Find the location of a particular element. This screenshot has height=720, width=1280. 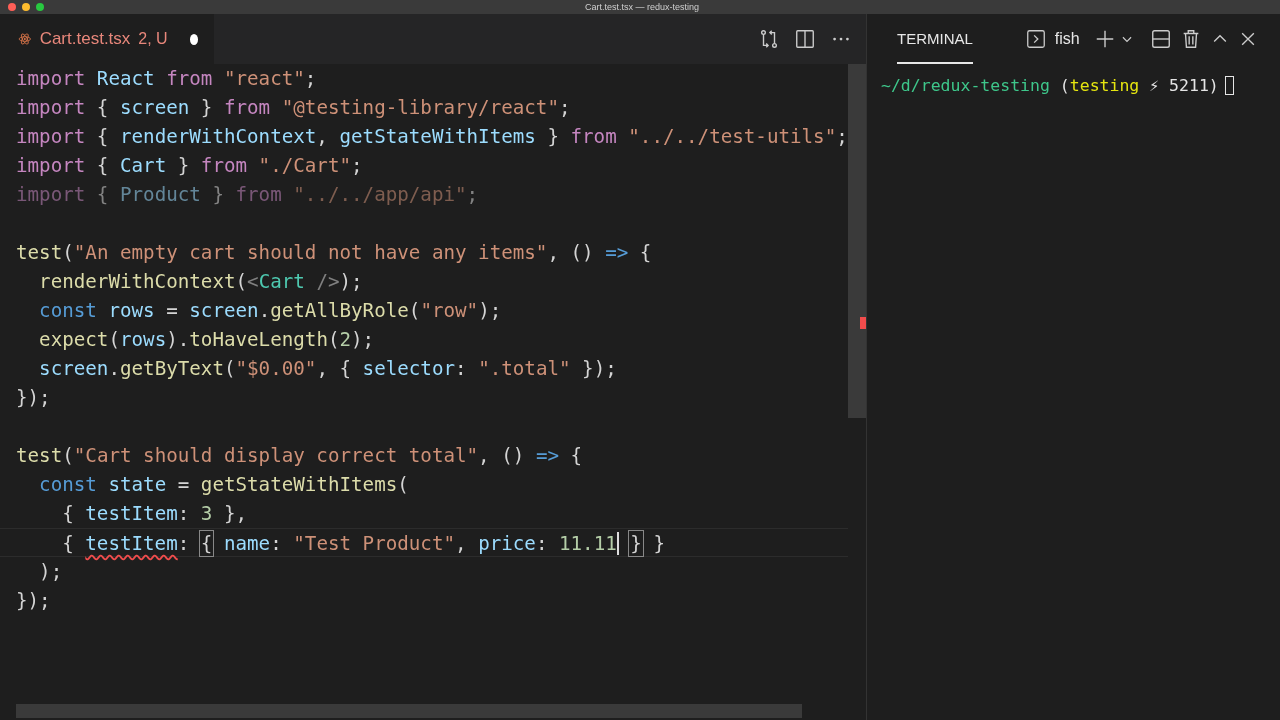

code-line: ); is located at coordinates (50, 572).